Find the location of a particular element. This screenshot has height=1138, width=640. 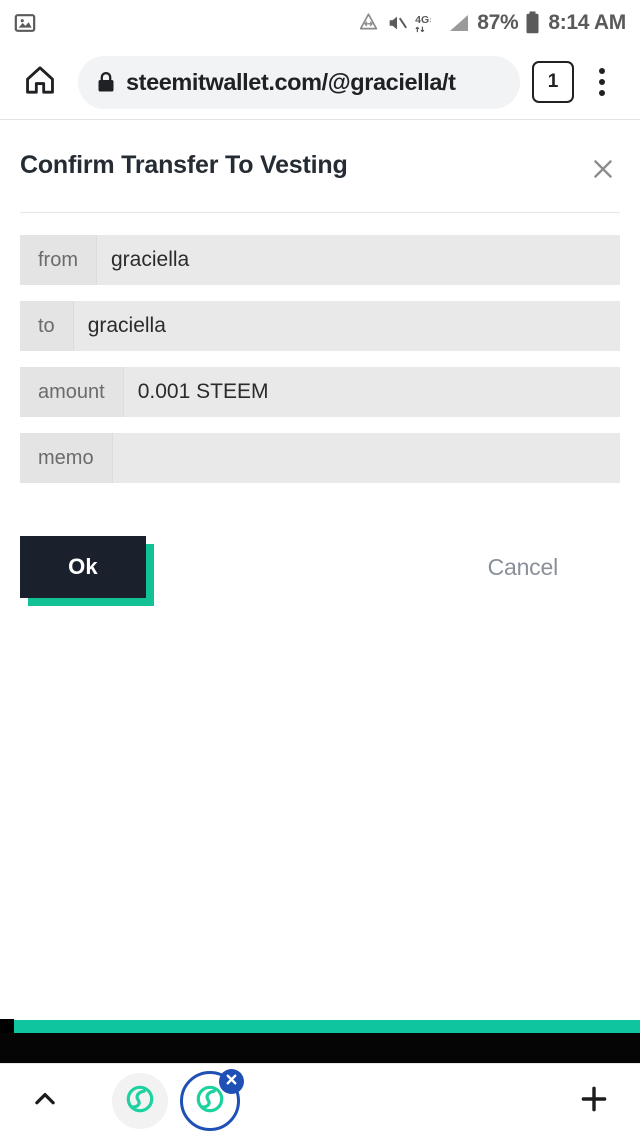

lock-icon is located at coordinates (106, 82).